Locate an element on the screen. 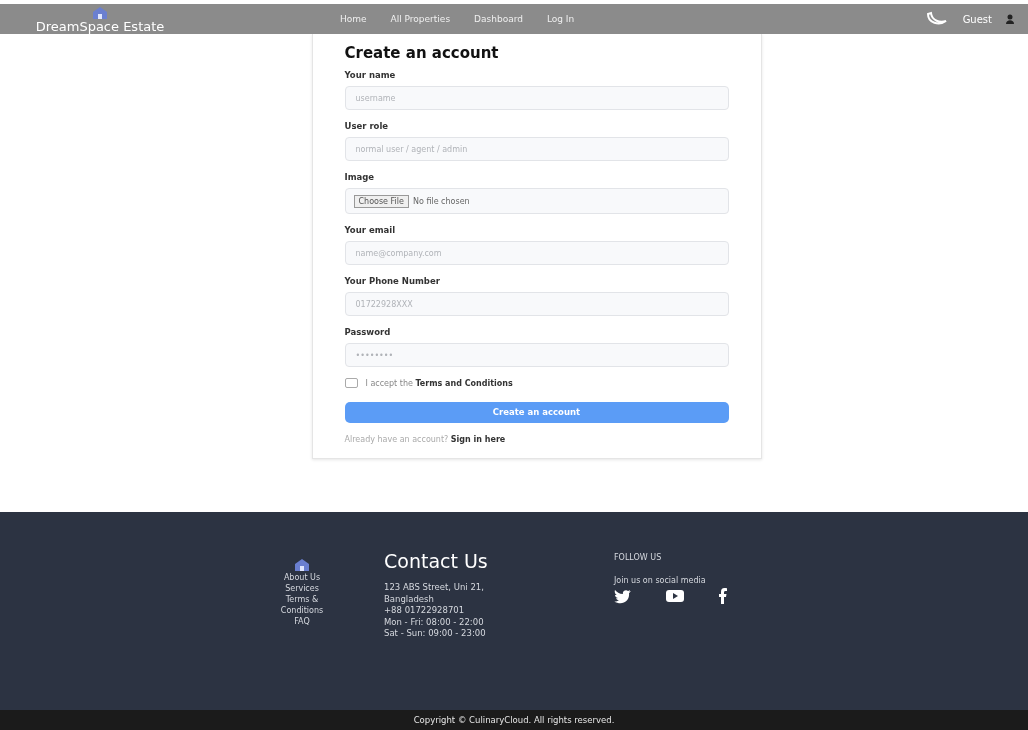 The height and width of the screenshot is (730, 1028). terms-text: I accept the Terms and Conditions is located at coordinates (439, 383).